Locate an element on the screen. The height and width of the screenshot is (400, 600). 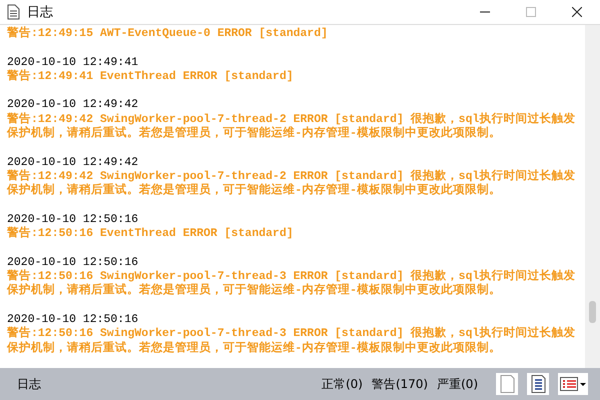
close-icon is located at coordinates (577, 12).